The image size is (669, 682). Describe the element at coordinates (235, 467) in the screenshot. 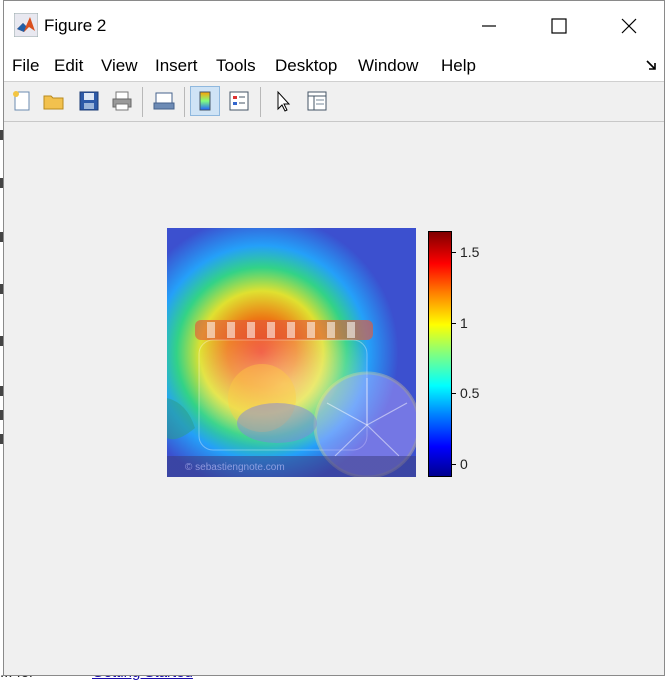

I see `image-watermark: © sebastiengnote.com` at that location.